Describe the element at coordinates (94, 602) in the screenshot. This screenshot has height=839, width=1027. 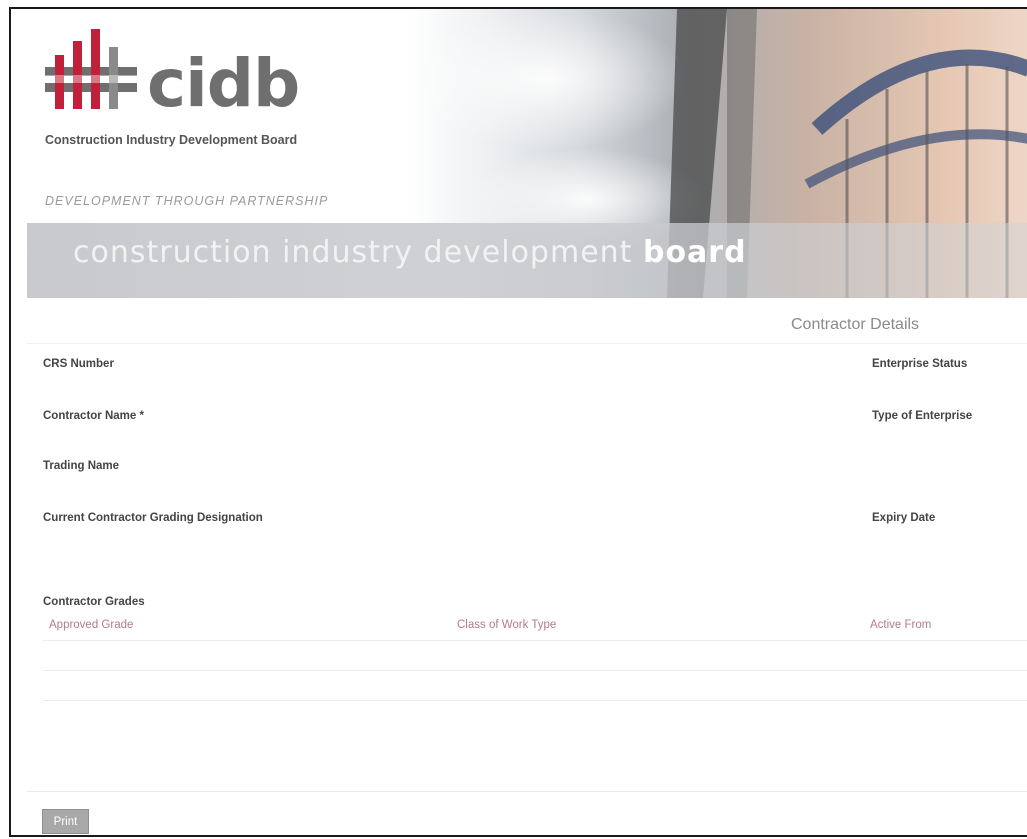
I see `contractor-grades-heading: Contractor Grades` at that location.